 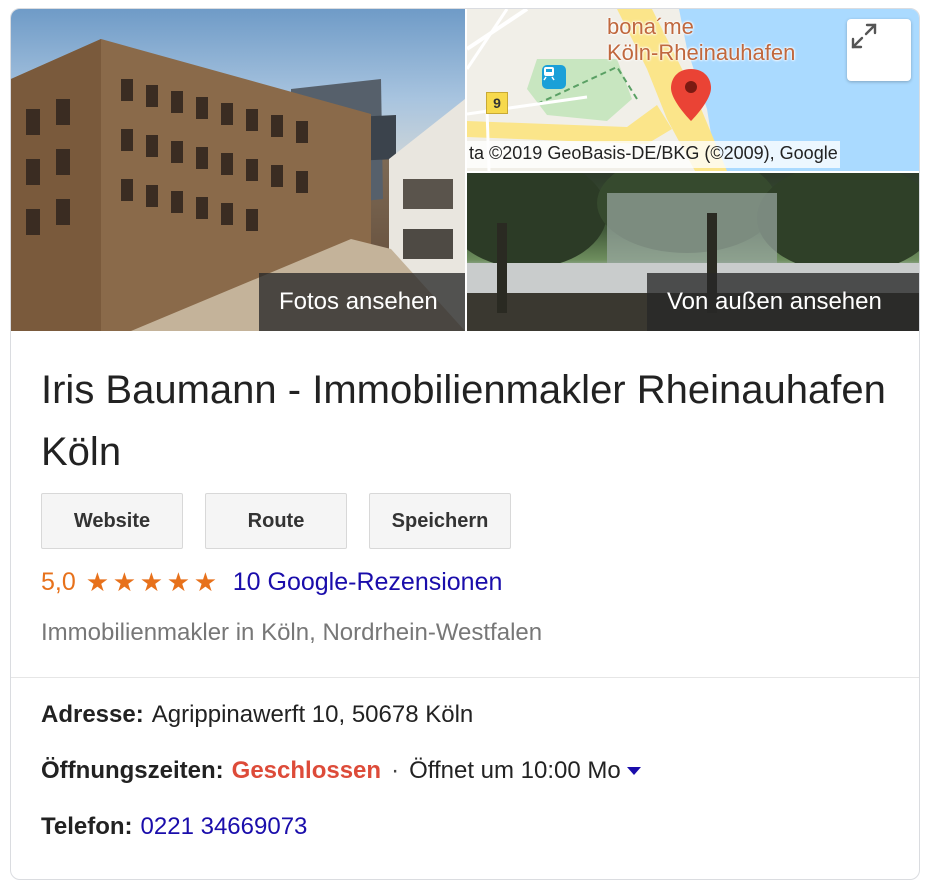 I want to click on photos-label: Fotos ansehen, so click(x=362, y=302).